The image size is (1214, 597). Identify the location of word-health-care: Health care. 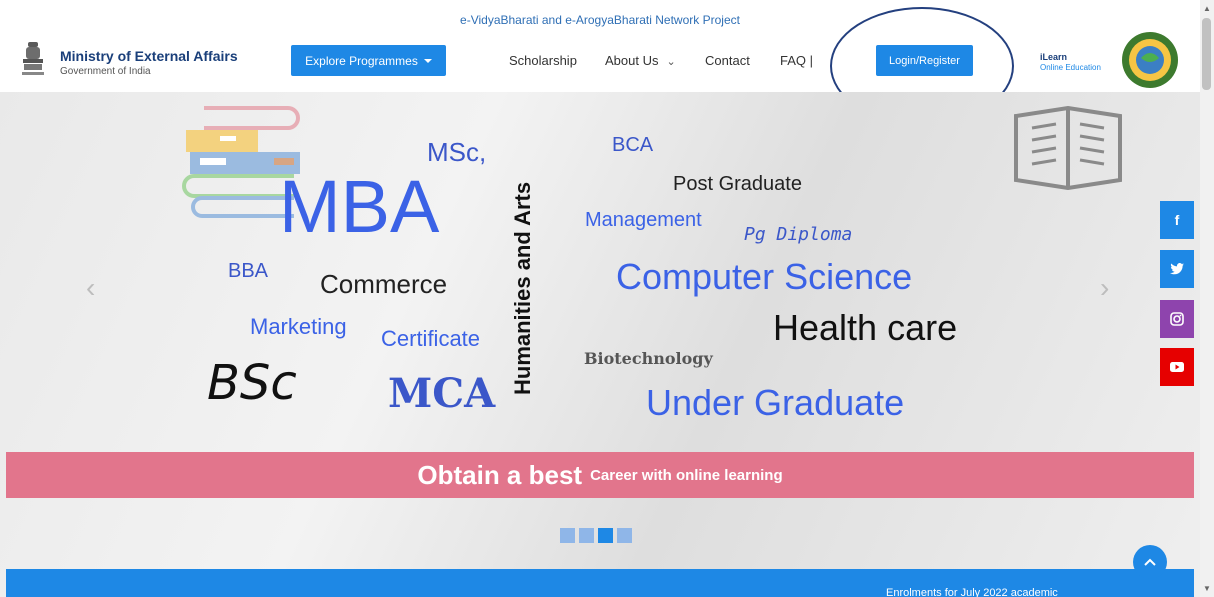
(865, 327).